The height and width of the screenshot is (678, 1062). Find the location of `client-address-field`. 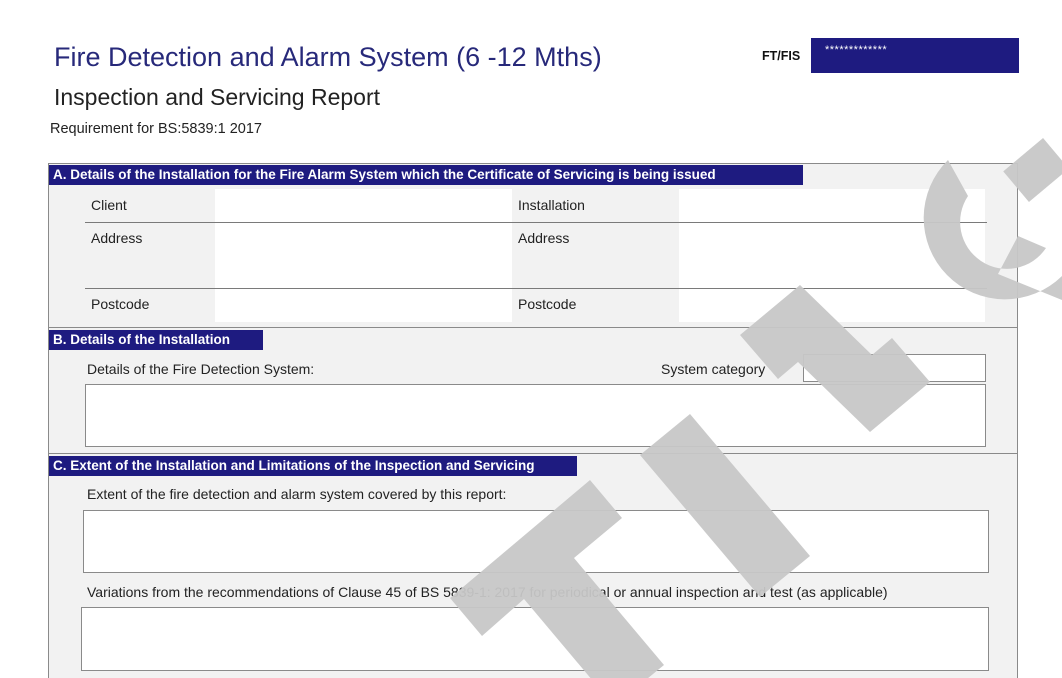

client-address-field is located at coordinates (363, 255).